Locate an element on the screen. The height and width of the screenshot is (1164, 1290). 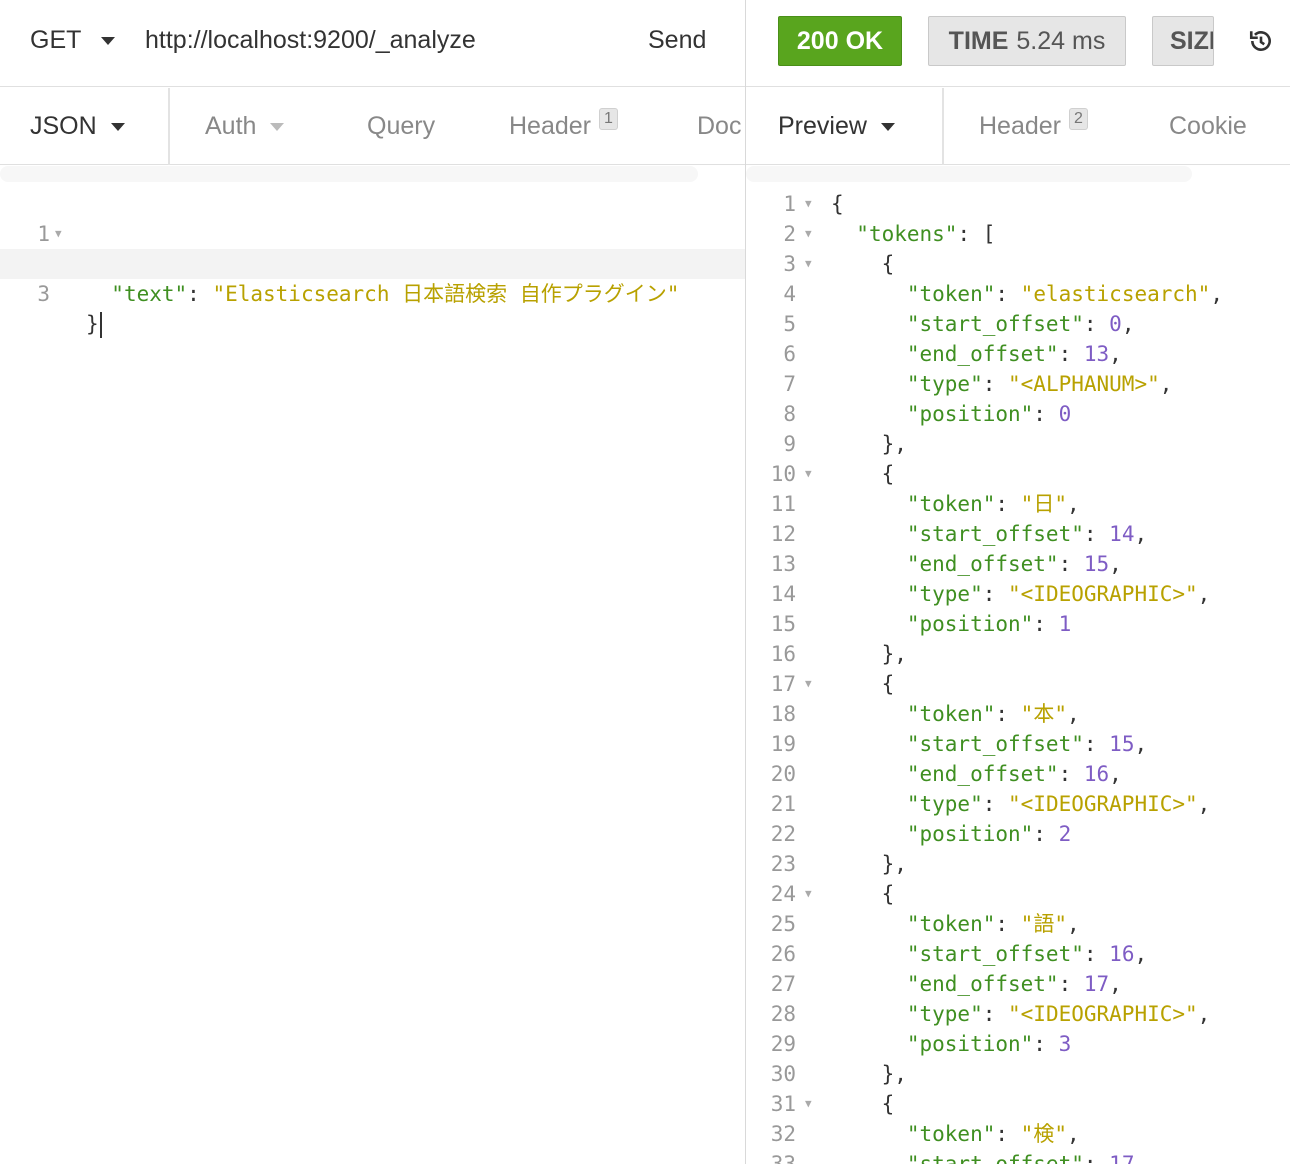
url-input: http://localhost:9200/_analyze is located at coordinates (310, 40).